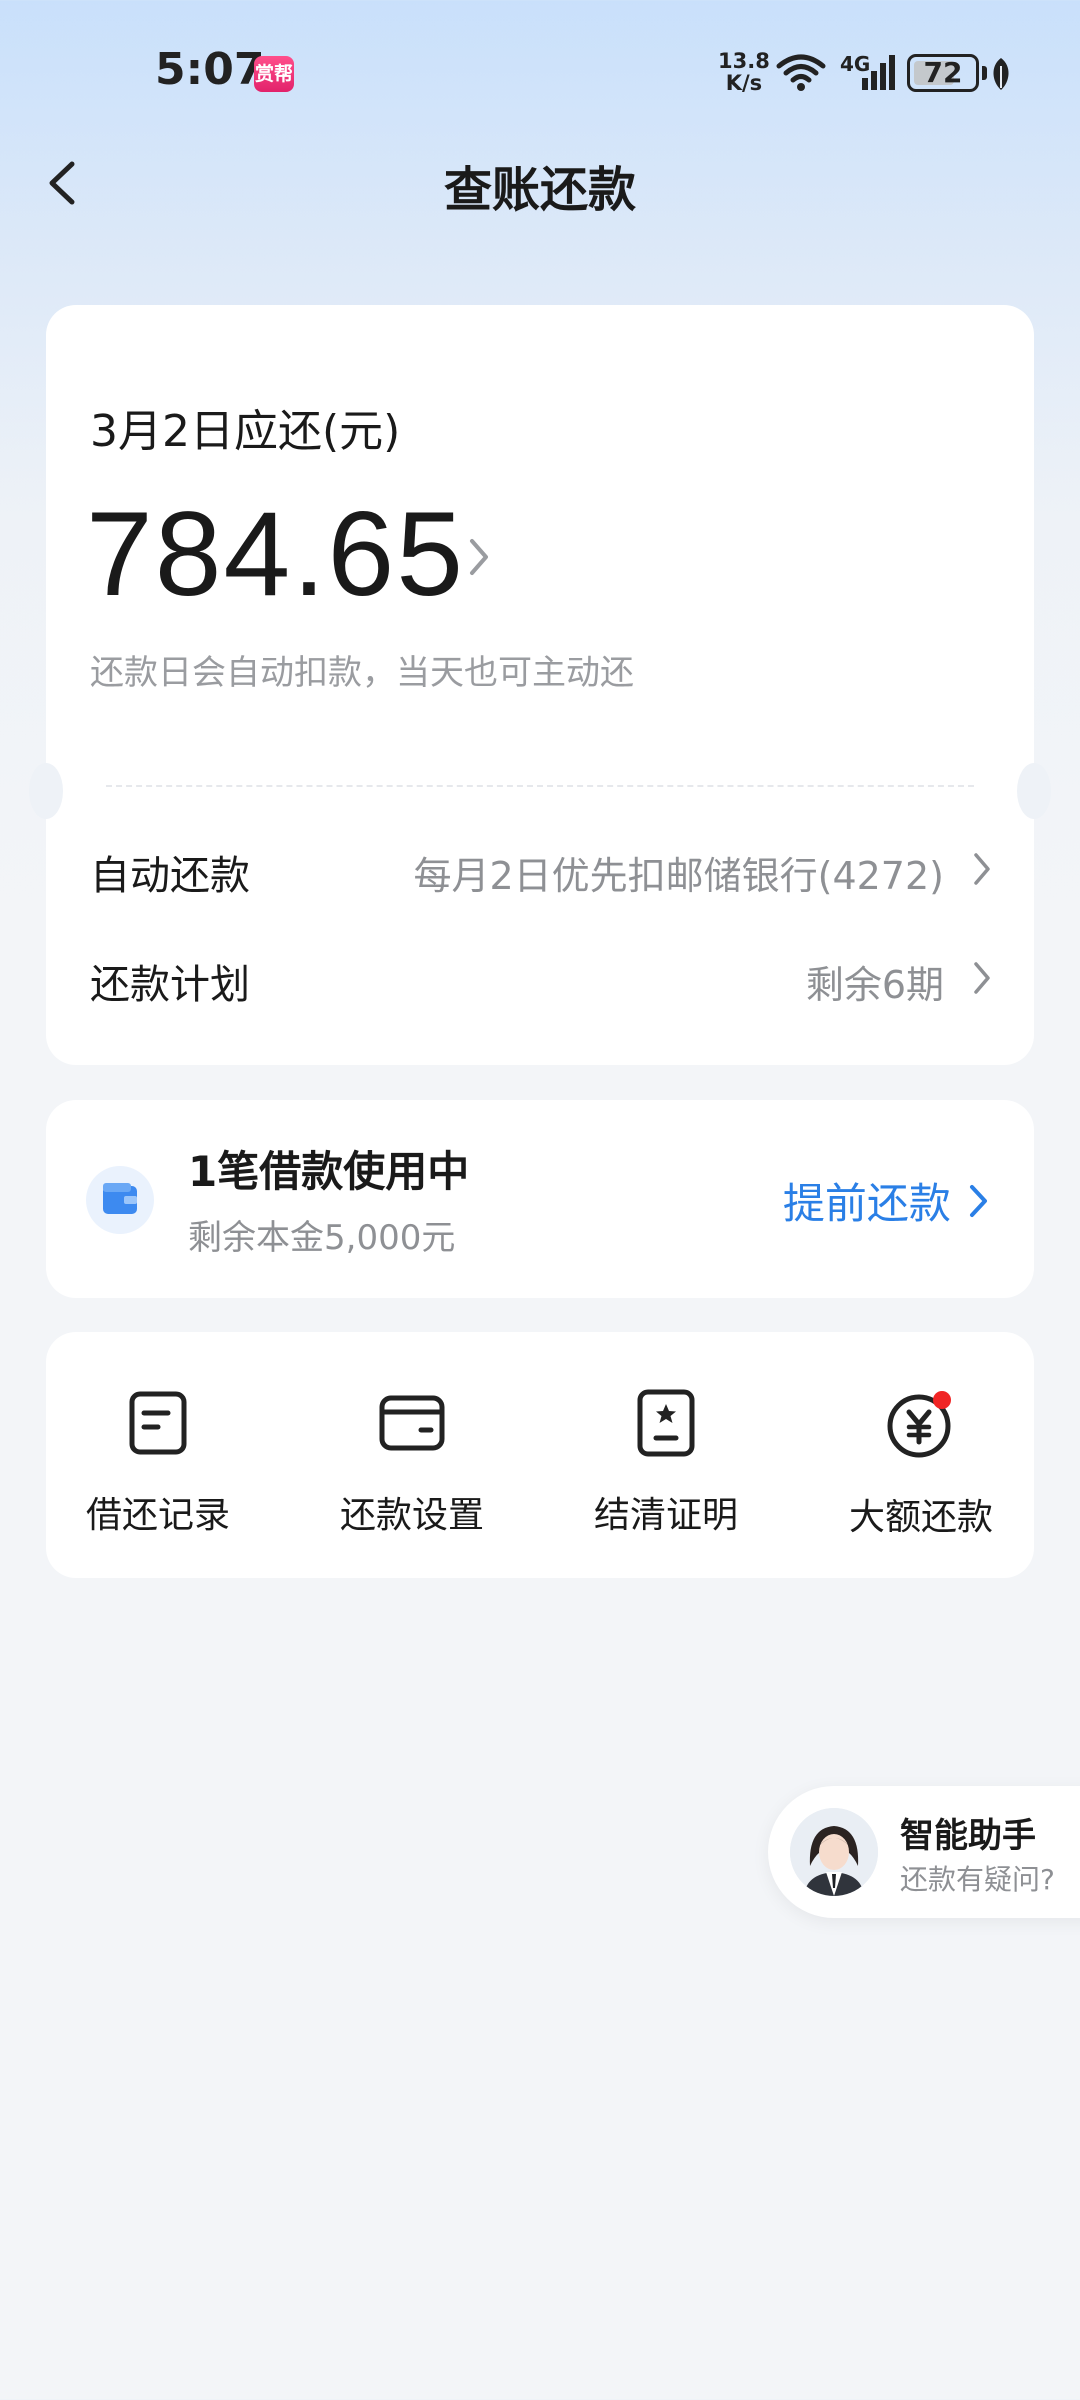  I want to click on loan-status-title: 1笔借款使用中, so click(329, 1171).